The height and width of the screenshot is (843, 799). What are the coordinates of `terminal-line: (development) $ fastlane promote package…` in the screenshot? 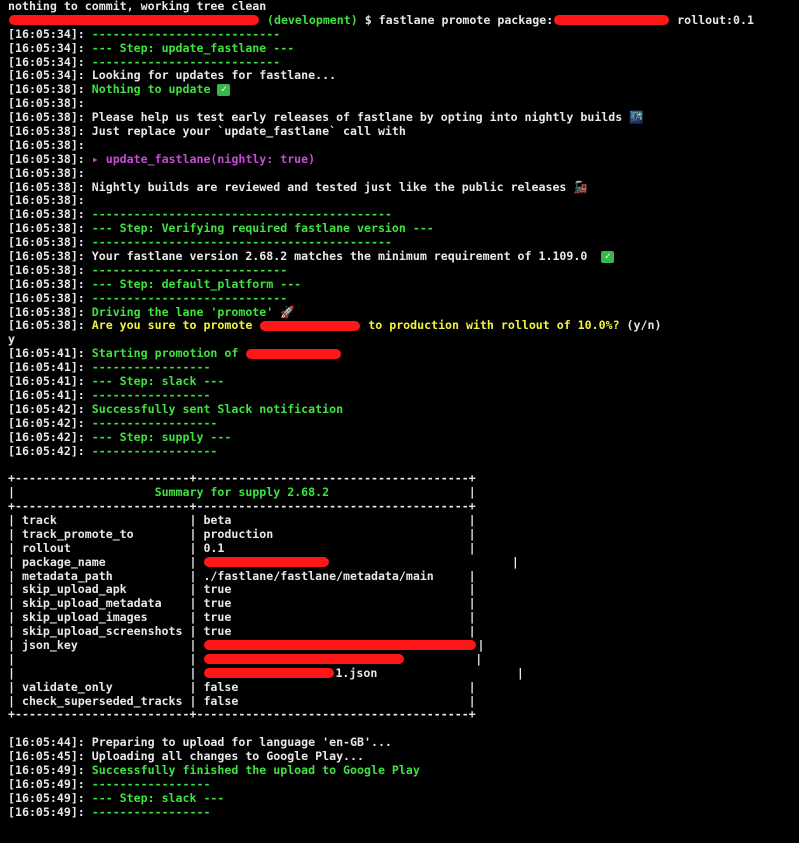 It's located at (403, 20).